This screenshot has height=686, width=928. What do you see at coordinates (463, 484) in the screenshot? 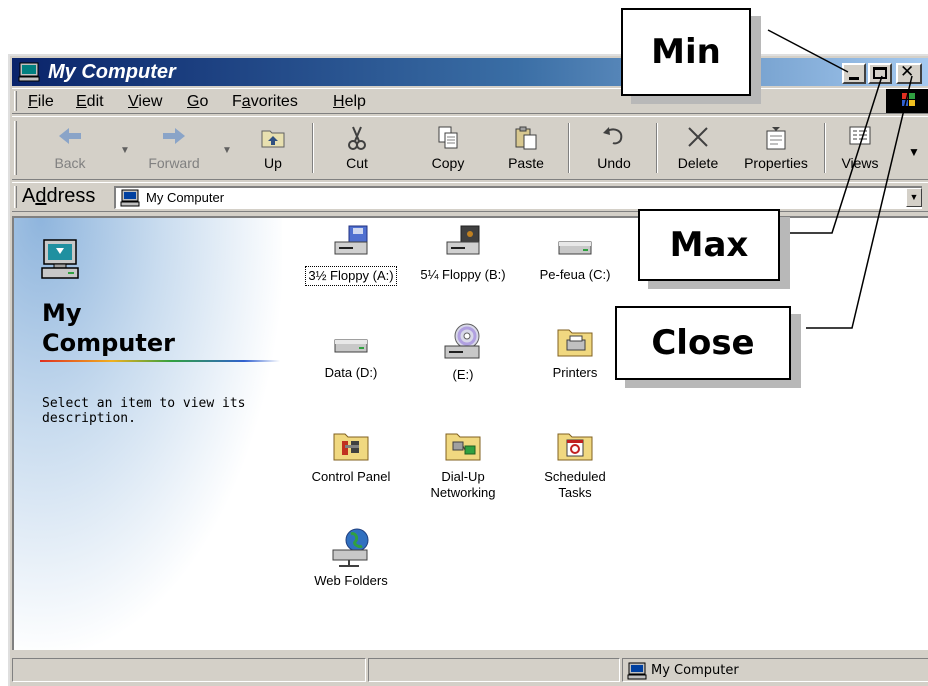
I see `icon-label: Dial-Up Networking` at bounding box center [463, 484].